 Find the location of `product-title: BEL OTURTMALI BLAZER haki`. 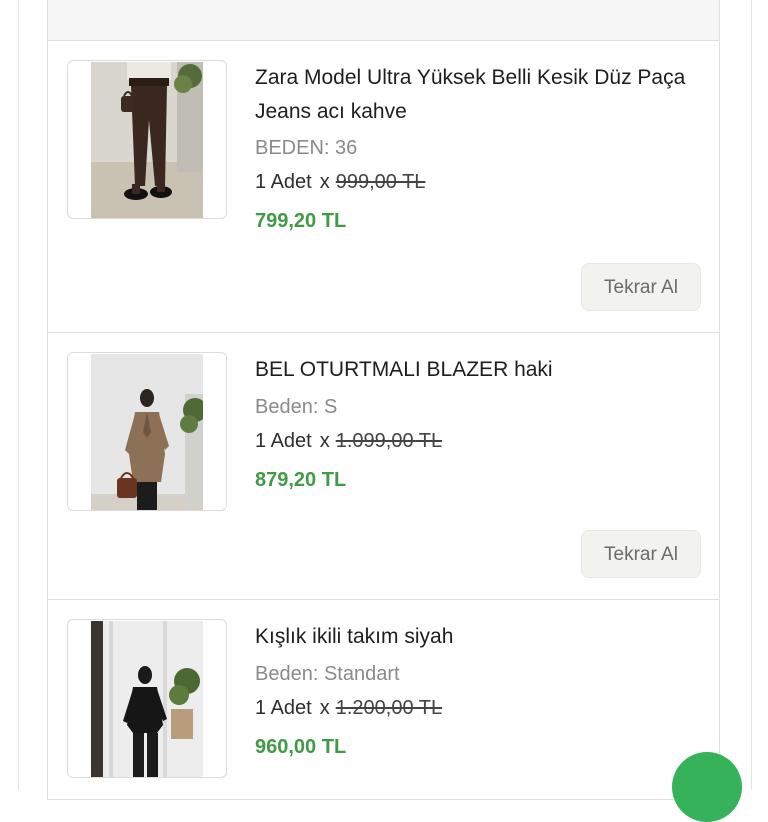

product-title: BEL OTURTMALI BLAZER haki is located at coordinates (475, 370).